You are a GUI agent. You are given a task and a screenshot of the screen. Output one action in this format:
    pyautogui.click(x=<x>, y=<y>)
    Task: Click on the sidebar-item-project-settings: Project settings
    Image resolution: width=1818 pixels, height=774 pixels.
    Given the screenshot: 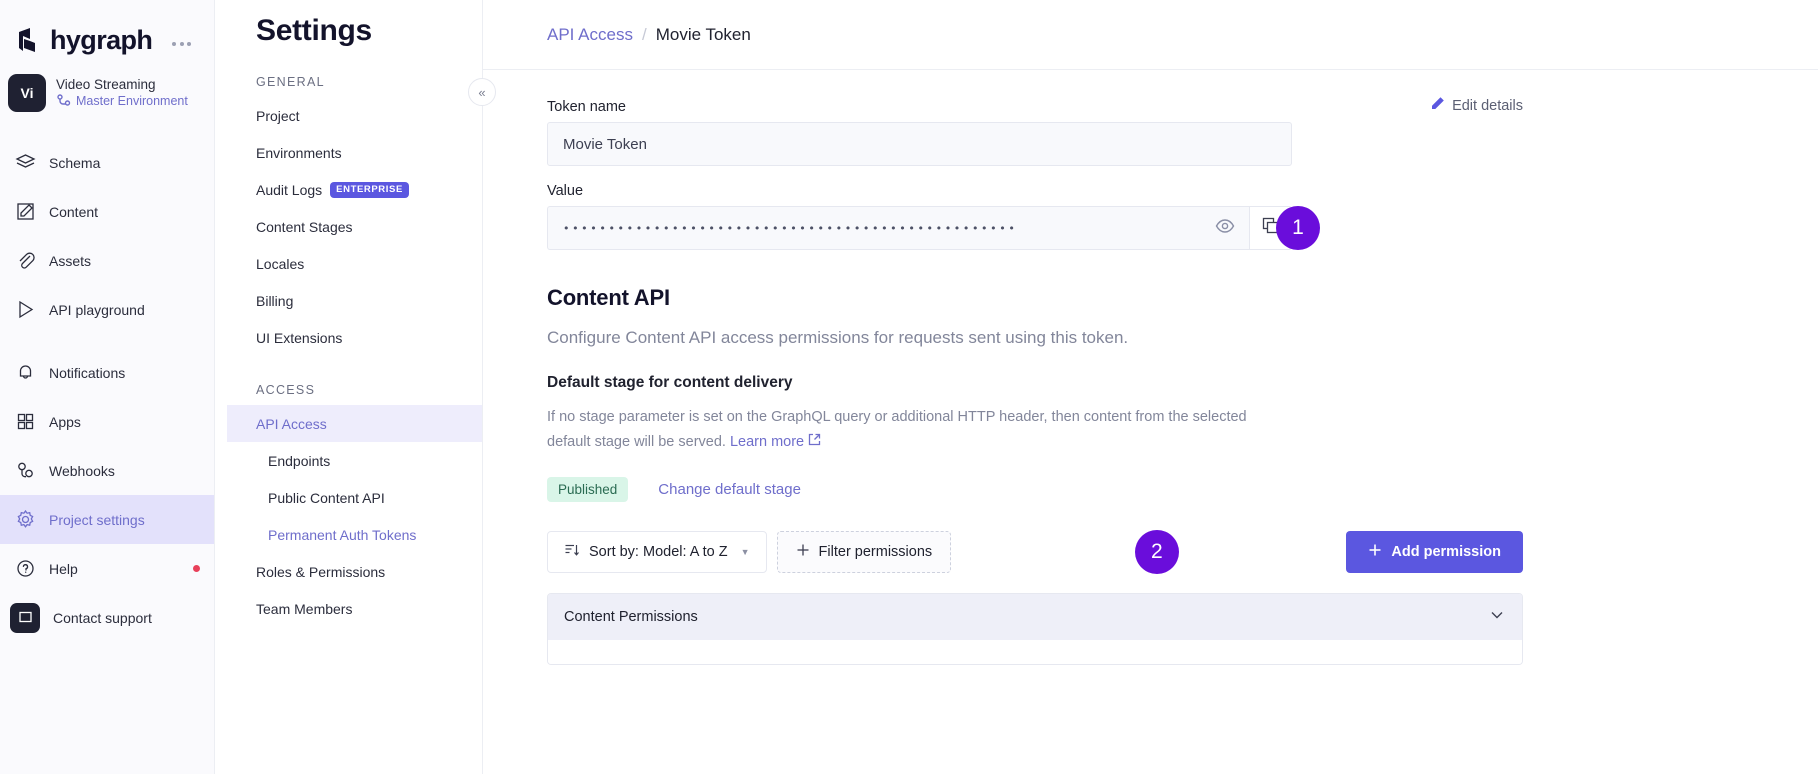 What is the action you would take?
    pyautogui.click(x=107, y=519)
    